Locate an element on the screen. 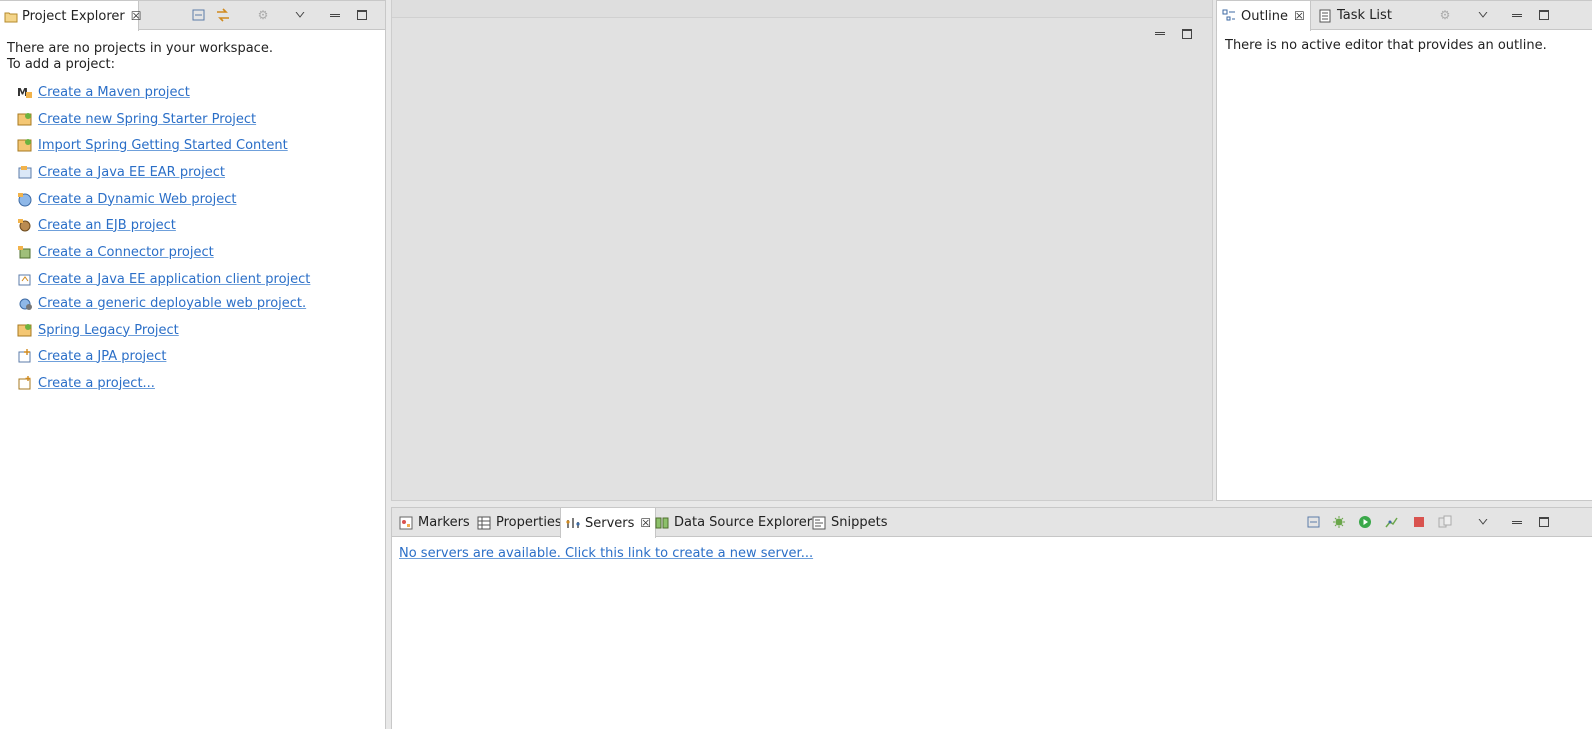 The width and height of the screenshot is (1592, 729). web-project-icon is located at coordinates (25, 199).